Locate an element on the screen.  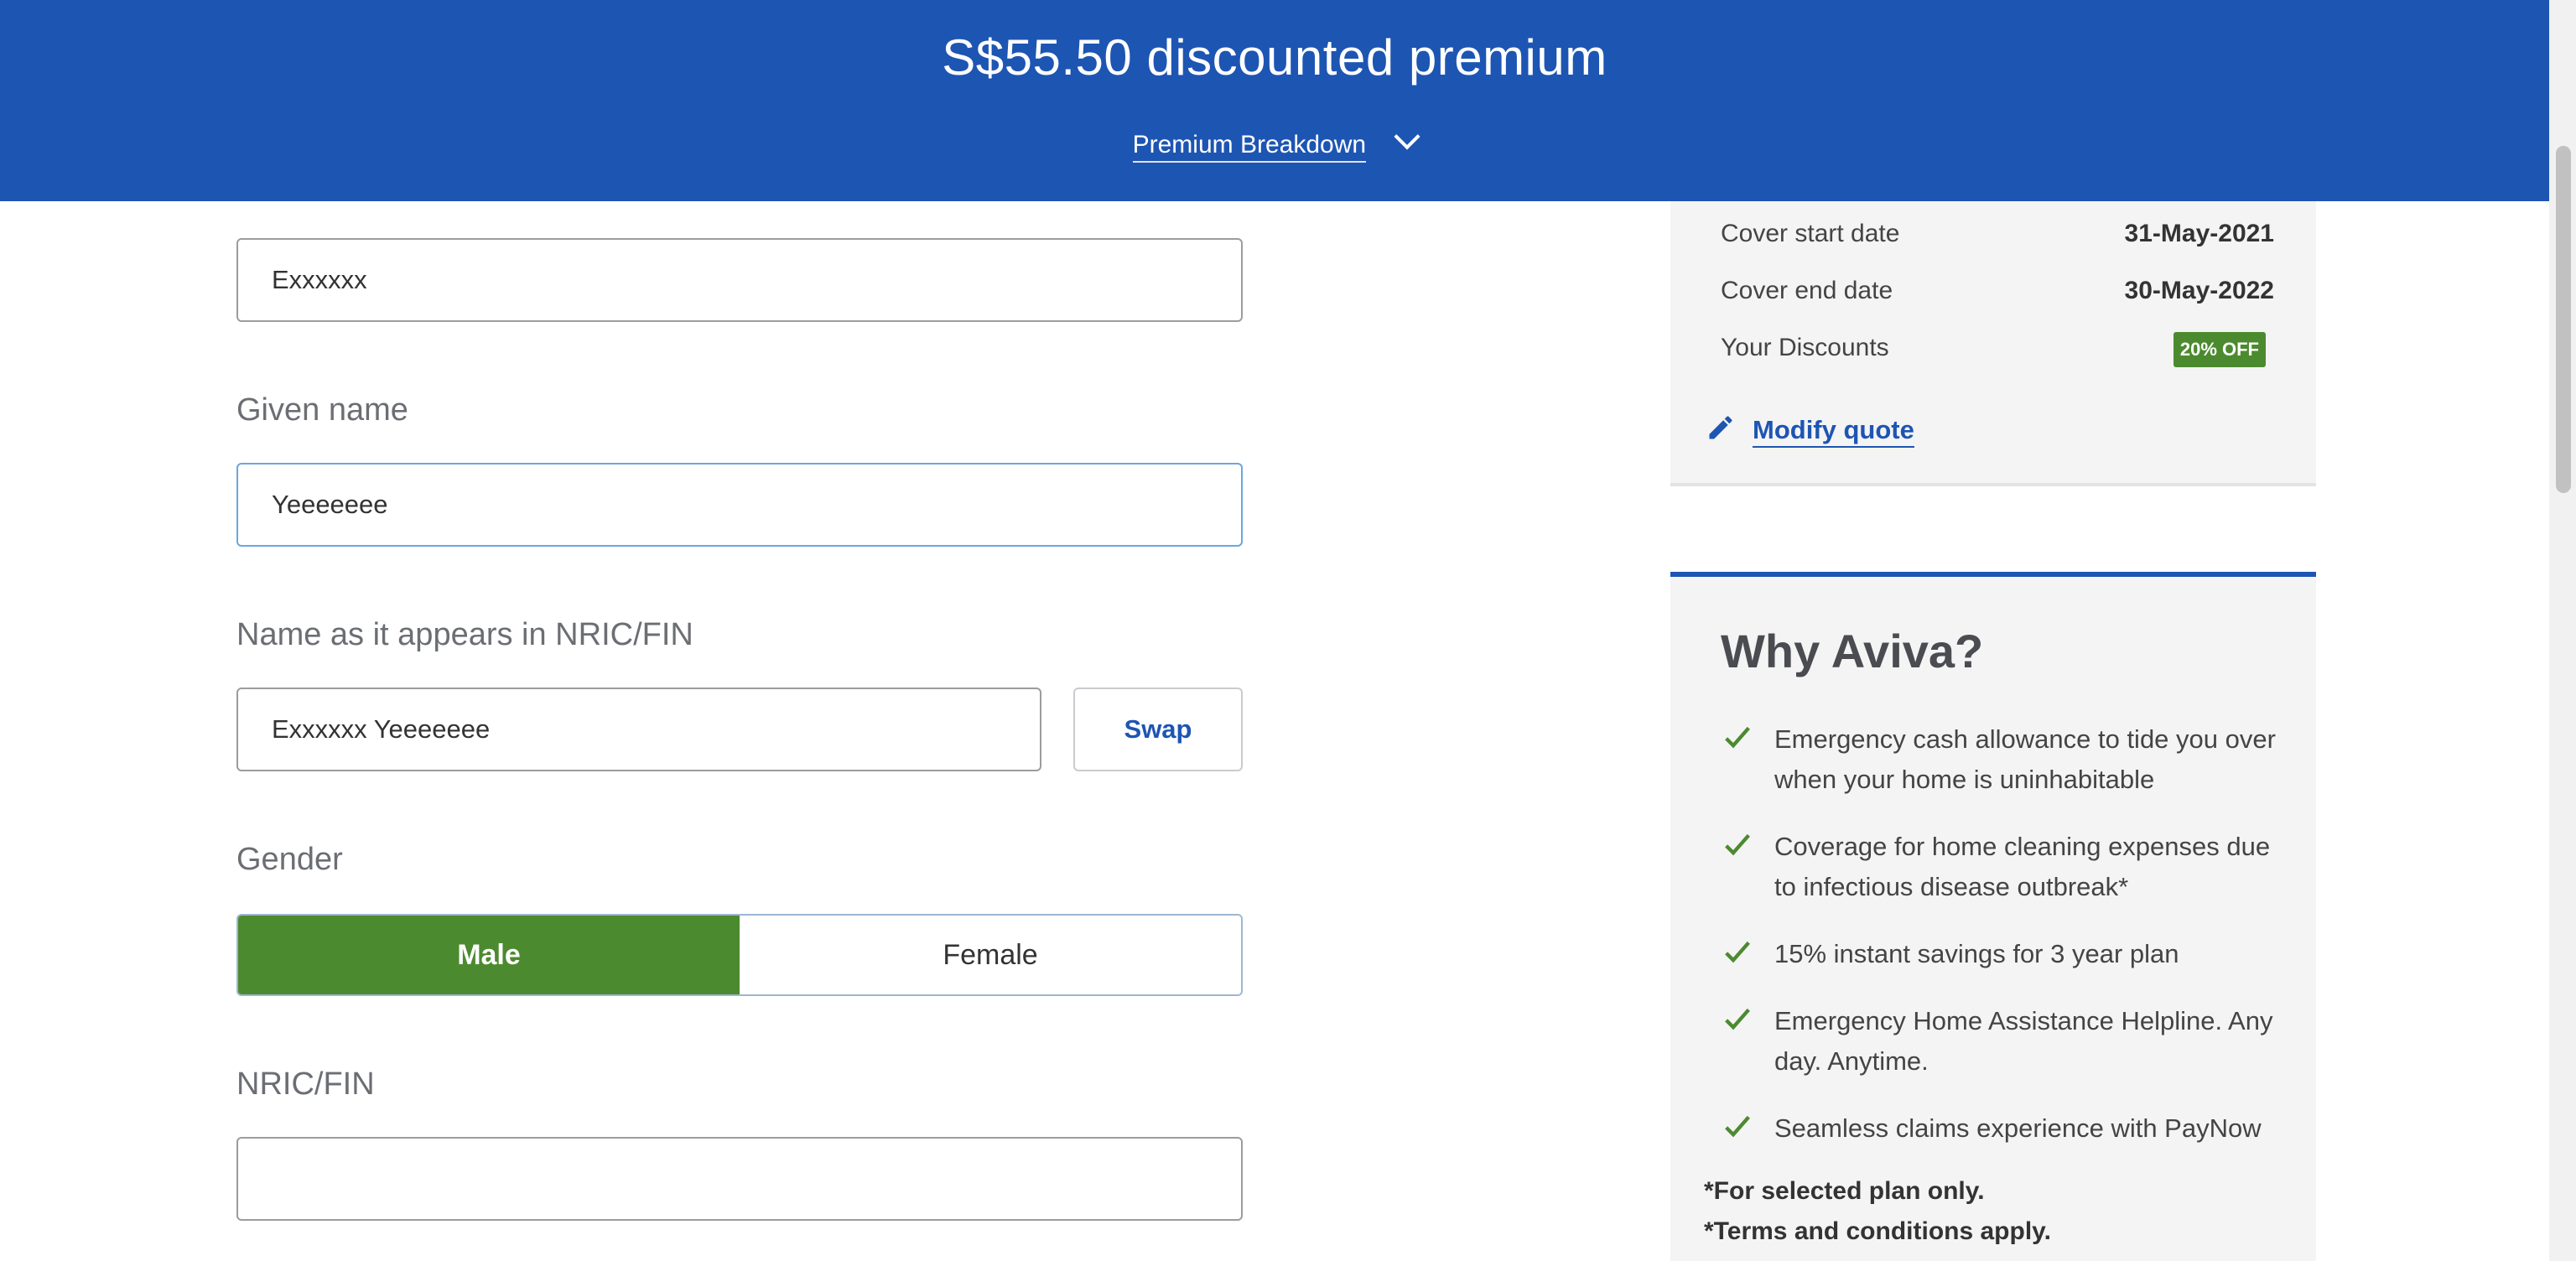
premium-summary: S$55.50 discounted premium is located at coordinates (1274, 57).